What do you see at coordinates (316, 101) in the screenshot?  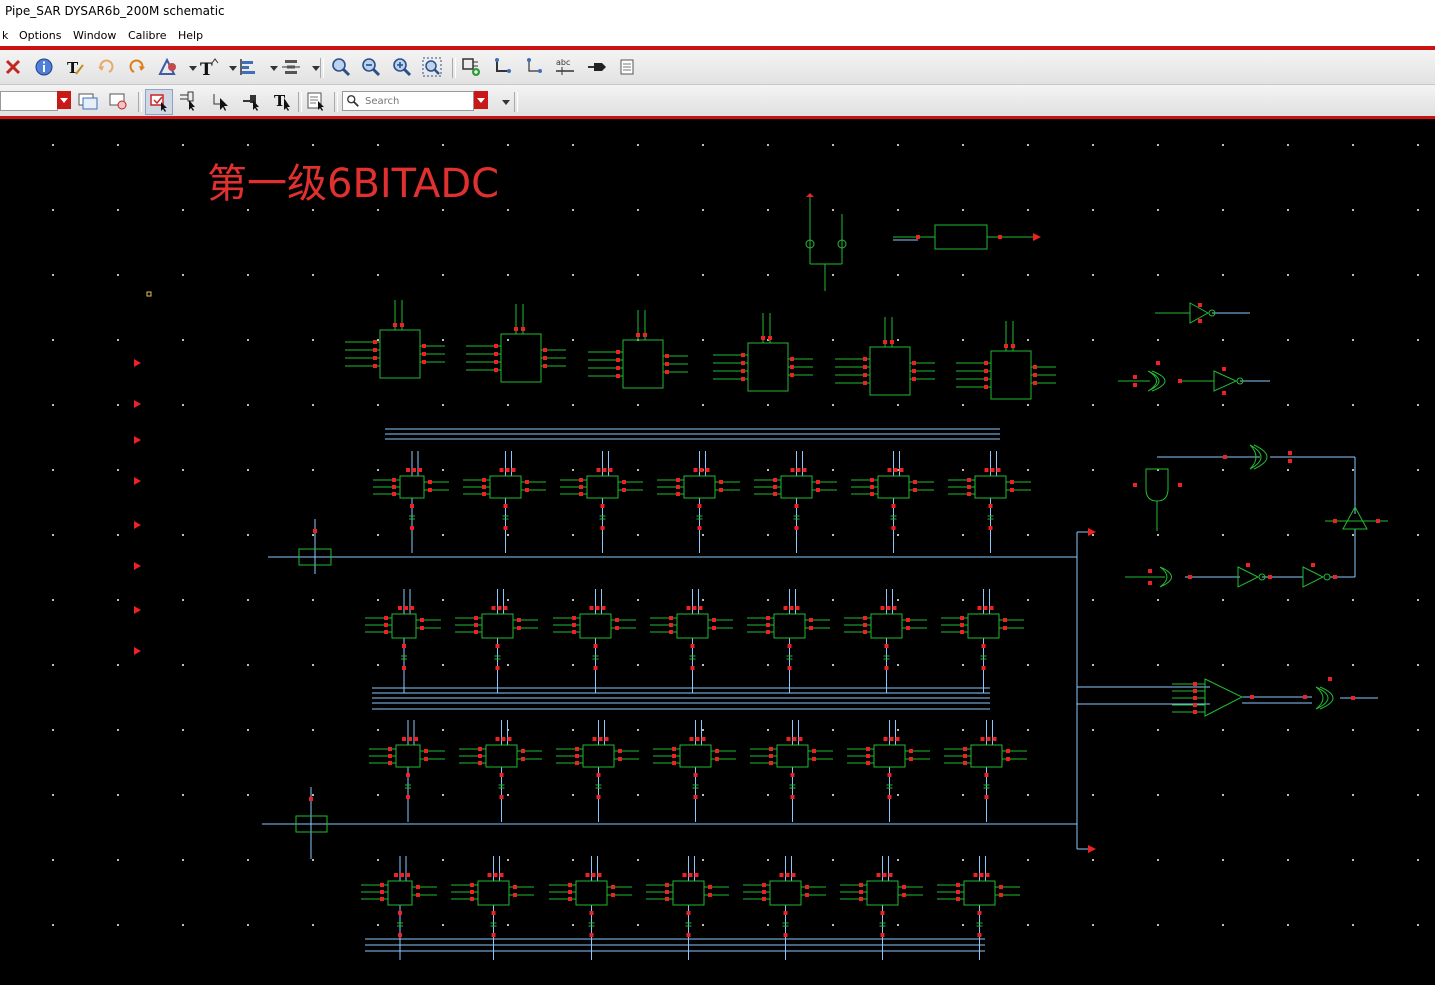 I see `edit-props-icon` at bounding box center [316, 101].